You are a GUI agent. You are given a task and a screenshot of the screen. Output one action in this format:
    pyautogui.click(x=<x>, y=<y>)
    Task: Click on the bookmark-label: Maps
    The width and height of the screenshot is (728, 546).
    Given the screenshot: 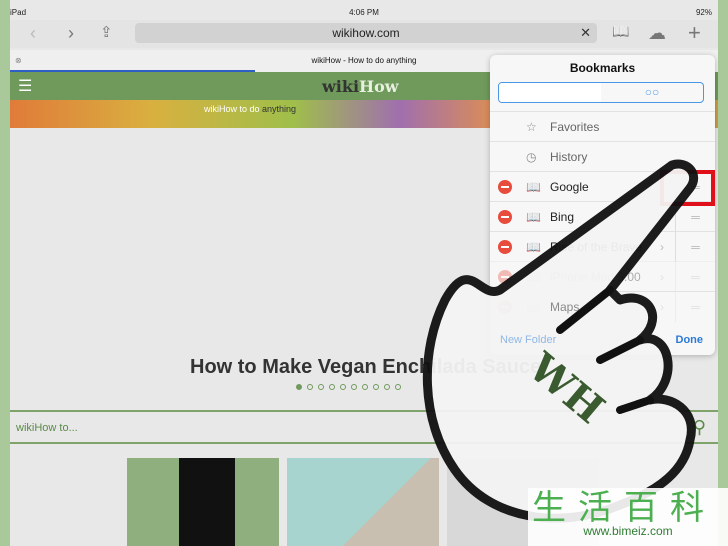 What is the action you would take?
    pyautogui.click(x=565, y=307)
    